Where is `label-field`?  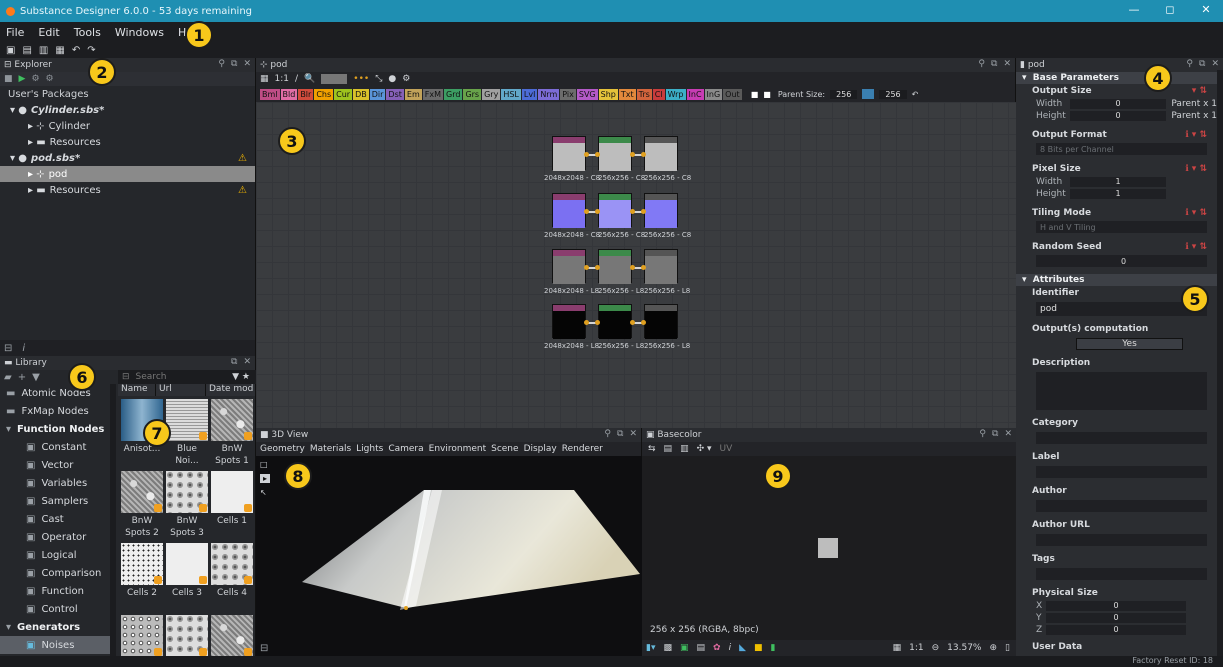 label-field is located at coordinates (1121, 472).